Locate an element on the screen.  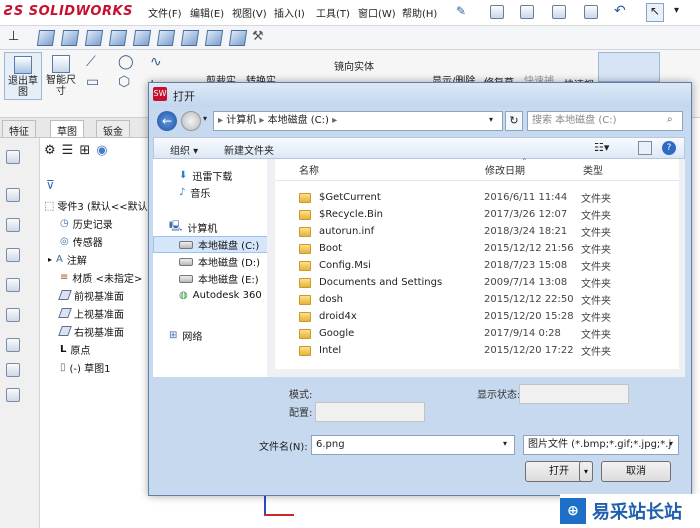
tab-sketch: 草图 is located at coordinates (67, 129).